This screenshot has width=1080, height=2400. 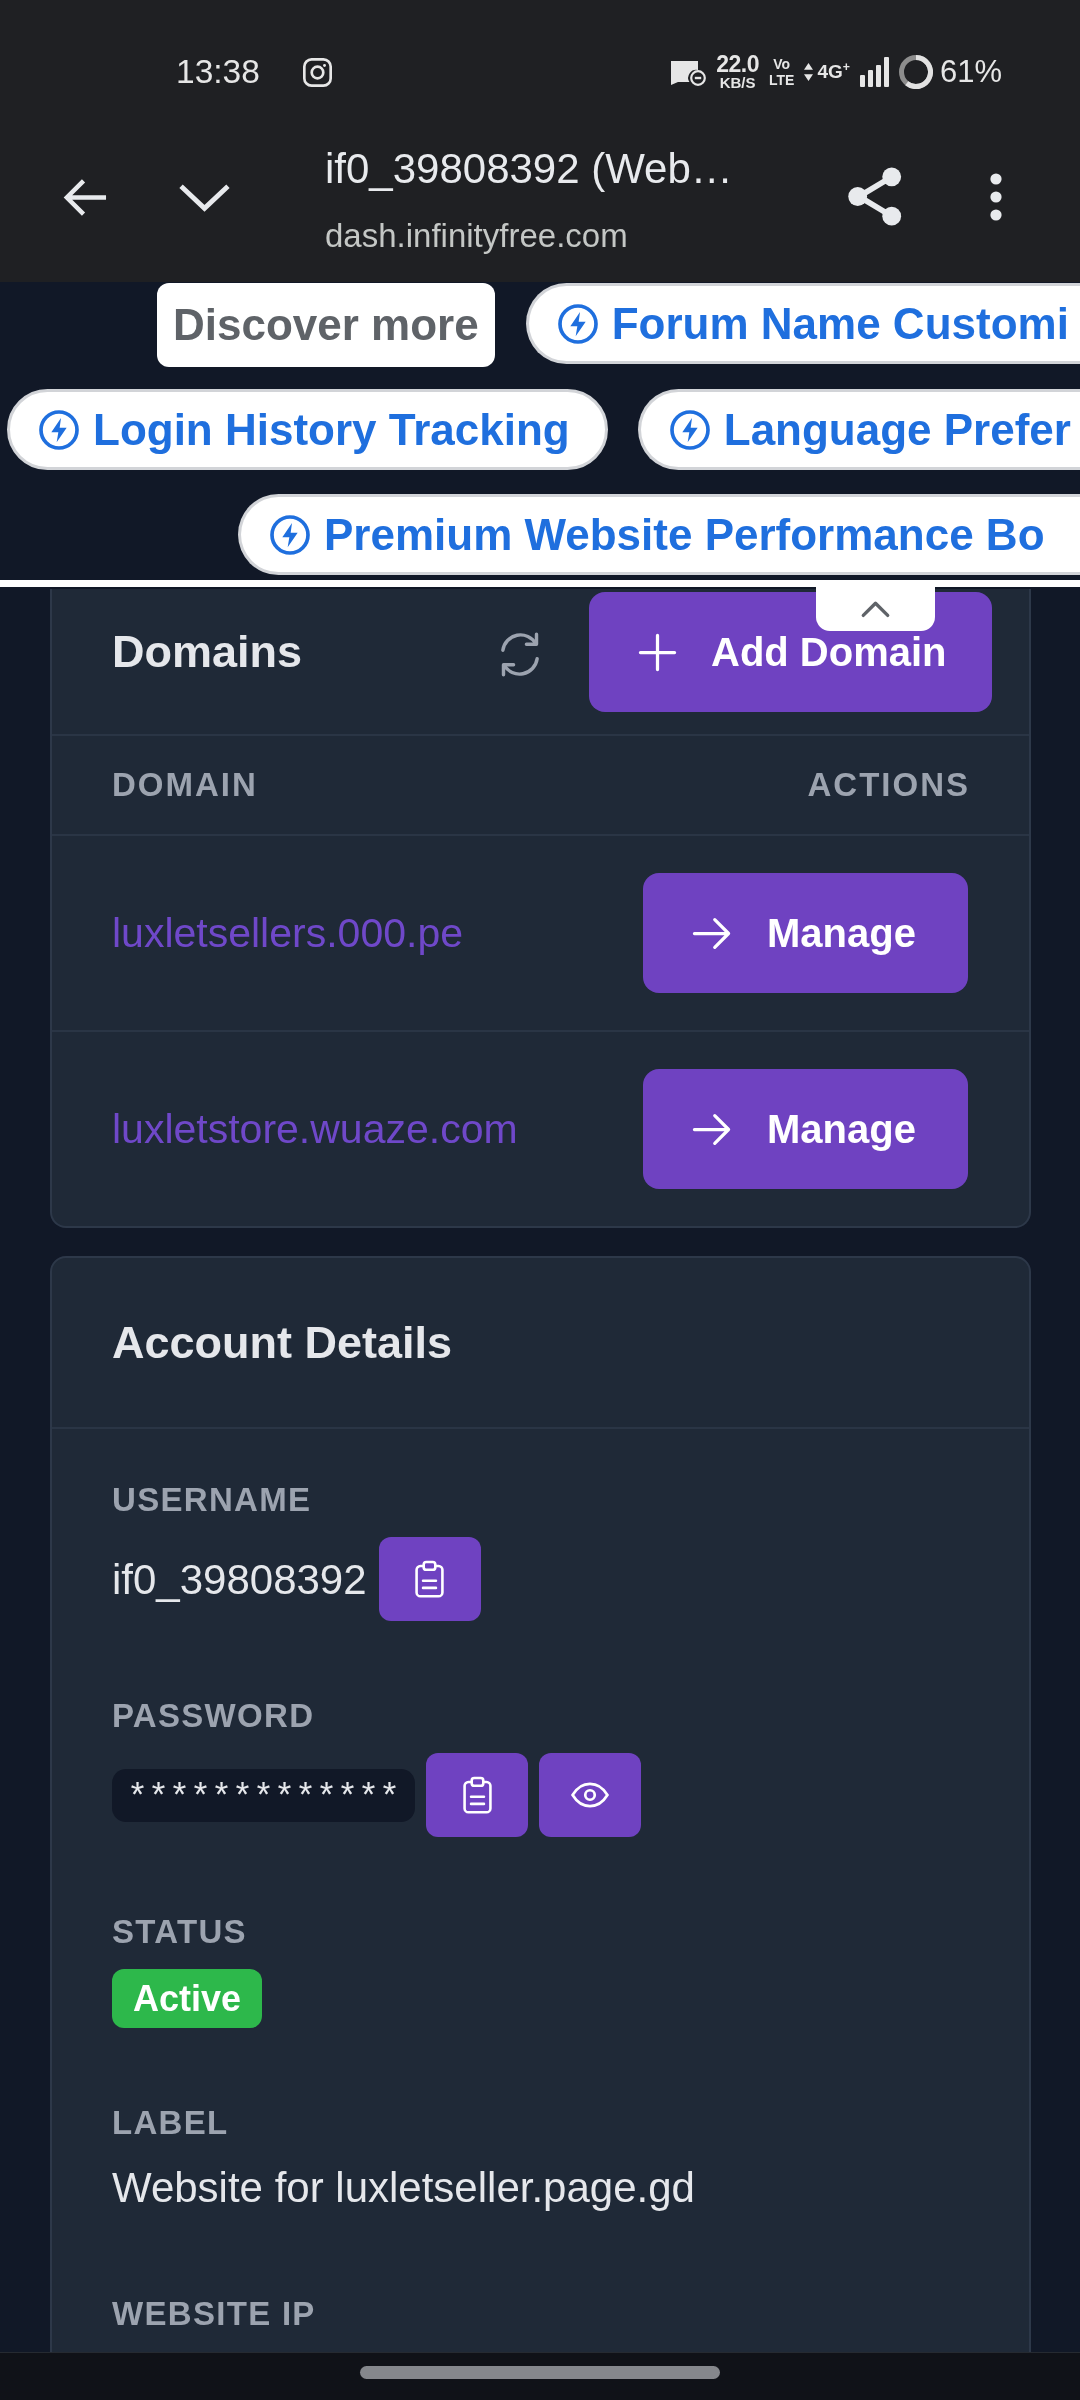 What do you see at coordinates (802, 323) in the screenshot?
I see `suggestion-chip: Forum Name Customi` at bounding box center [802, 323].